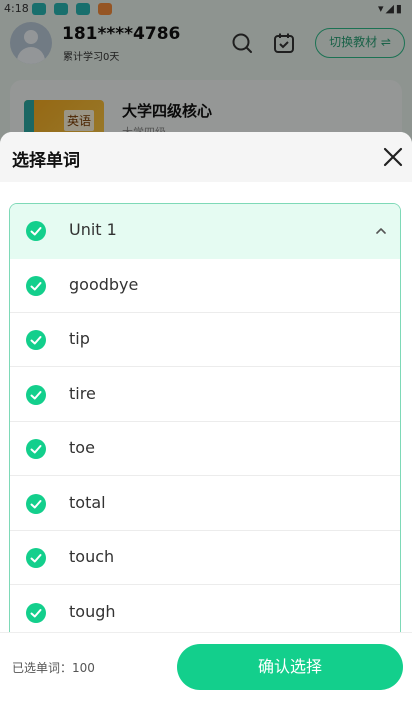 The width and height of the screenshot is (412, 704). I want to click on sheet-footer: 已选单词：100 确认选择, so click(206, 668).